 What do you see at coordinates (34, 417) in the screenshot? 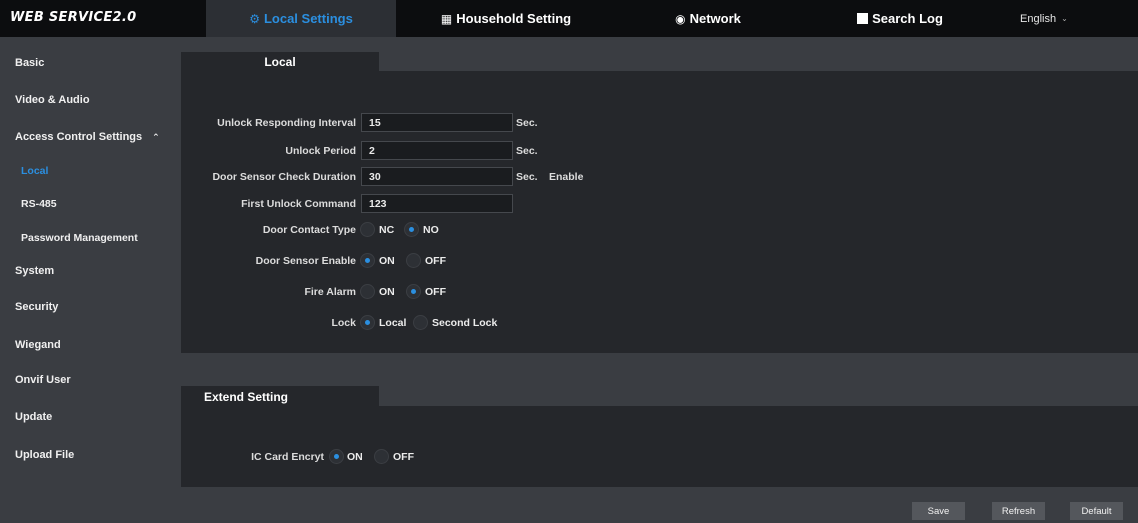
I see `sidebar-item-label: Update` at bounding box center [34, 417].